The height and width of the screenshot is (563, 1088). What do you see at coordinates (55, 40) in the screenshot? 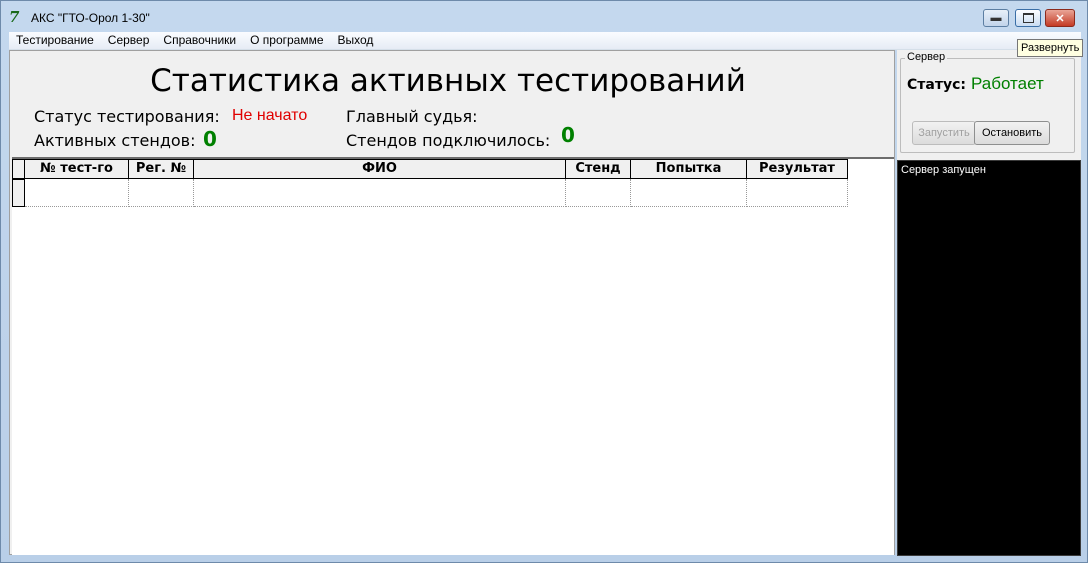
I see `menu-testing: Тестирование` at bounding box center [55, 40].